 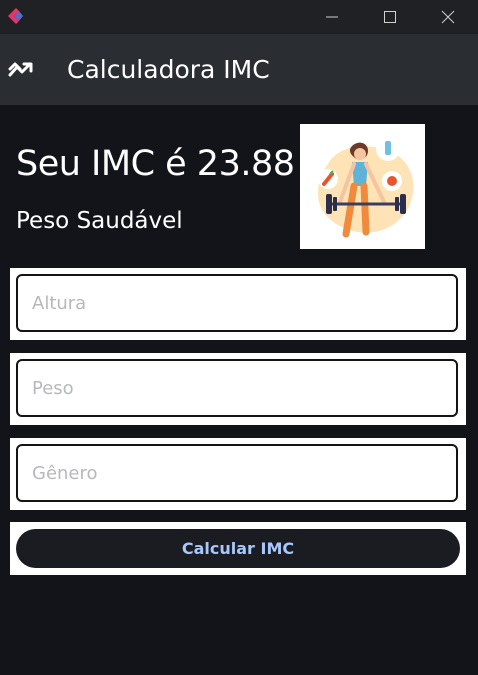 I want to click on weight-field-container, so click(x=238, y=389).